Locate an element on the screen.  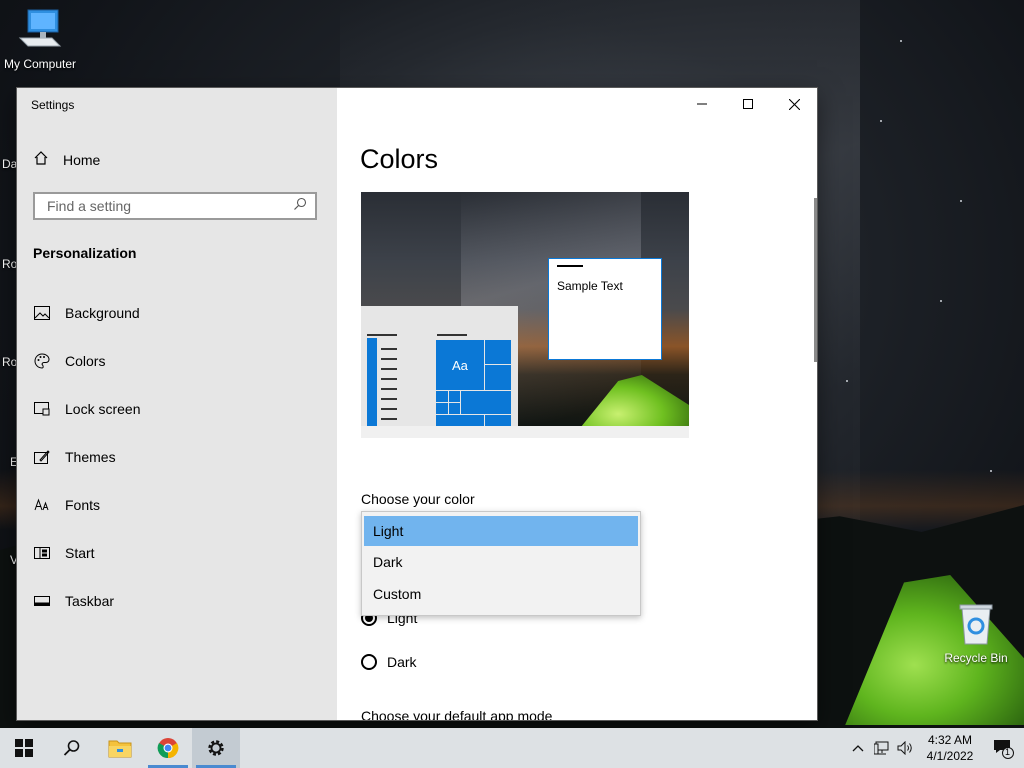
lock-screen-icon is located at coordinates (42, 409).